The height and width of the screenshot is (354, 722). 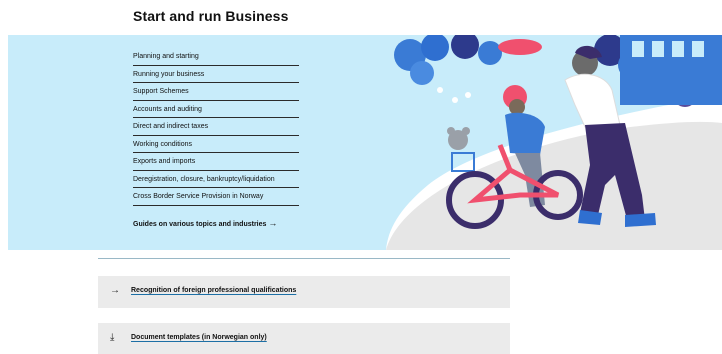 What do you see at coordinates (216, 162) in the screenshot?
I see `topic-link-exports-imports: Exports and imports` at bounding box center [216, 162].